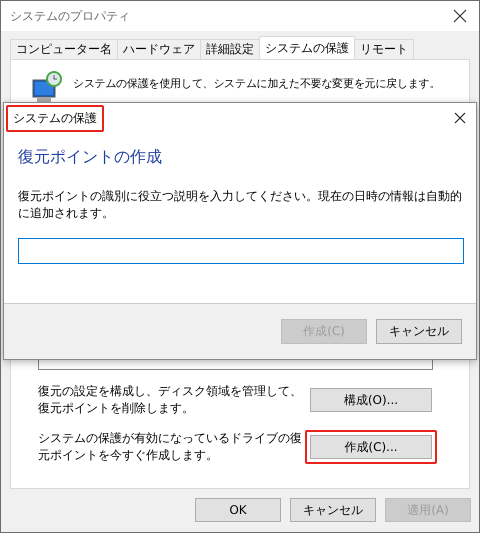 This screenshot has height=533, width=480. I want to click on dialog-button: OK, so click(238, 510).